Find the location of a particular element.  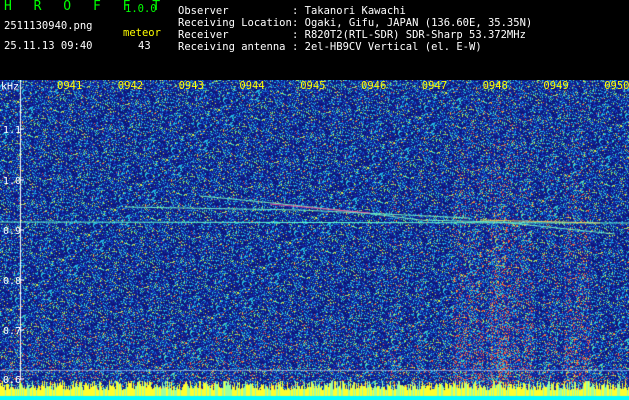

time-label: 0943 is located at coordinates (191, 86).